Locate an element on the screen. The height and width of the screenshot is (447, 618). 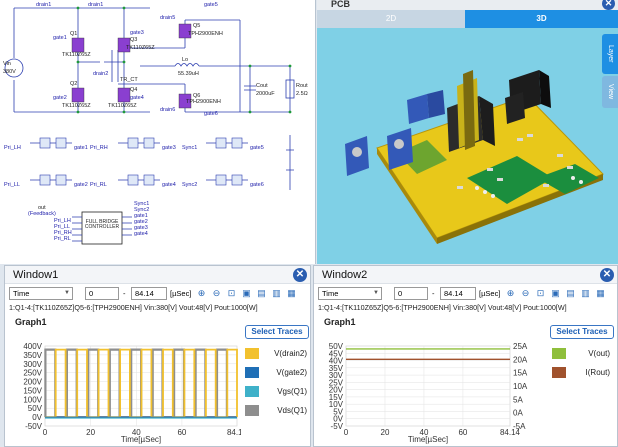
legend-label: V(out) is located at coordinates (599, 353).